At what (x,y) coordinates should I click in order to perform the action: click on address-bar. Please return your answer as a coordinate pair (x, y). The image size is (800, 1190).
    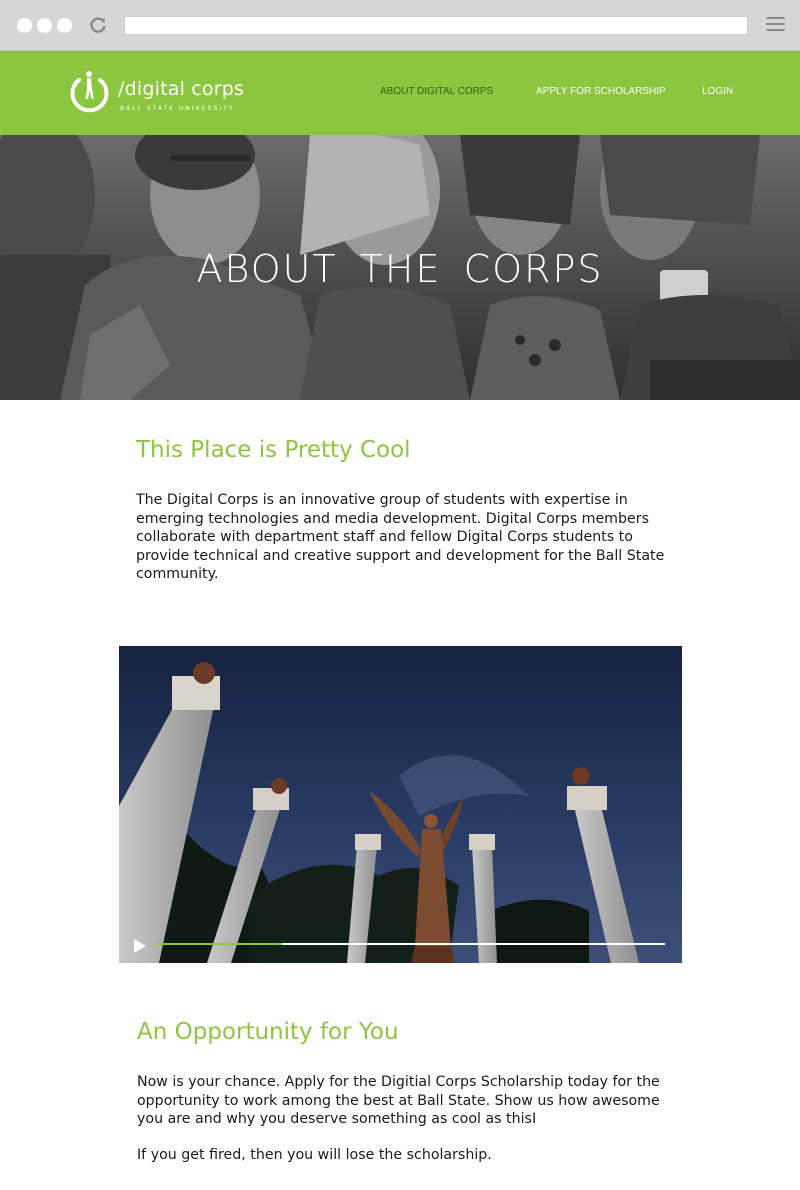
    Looking at the image, I should click on (436, 25).